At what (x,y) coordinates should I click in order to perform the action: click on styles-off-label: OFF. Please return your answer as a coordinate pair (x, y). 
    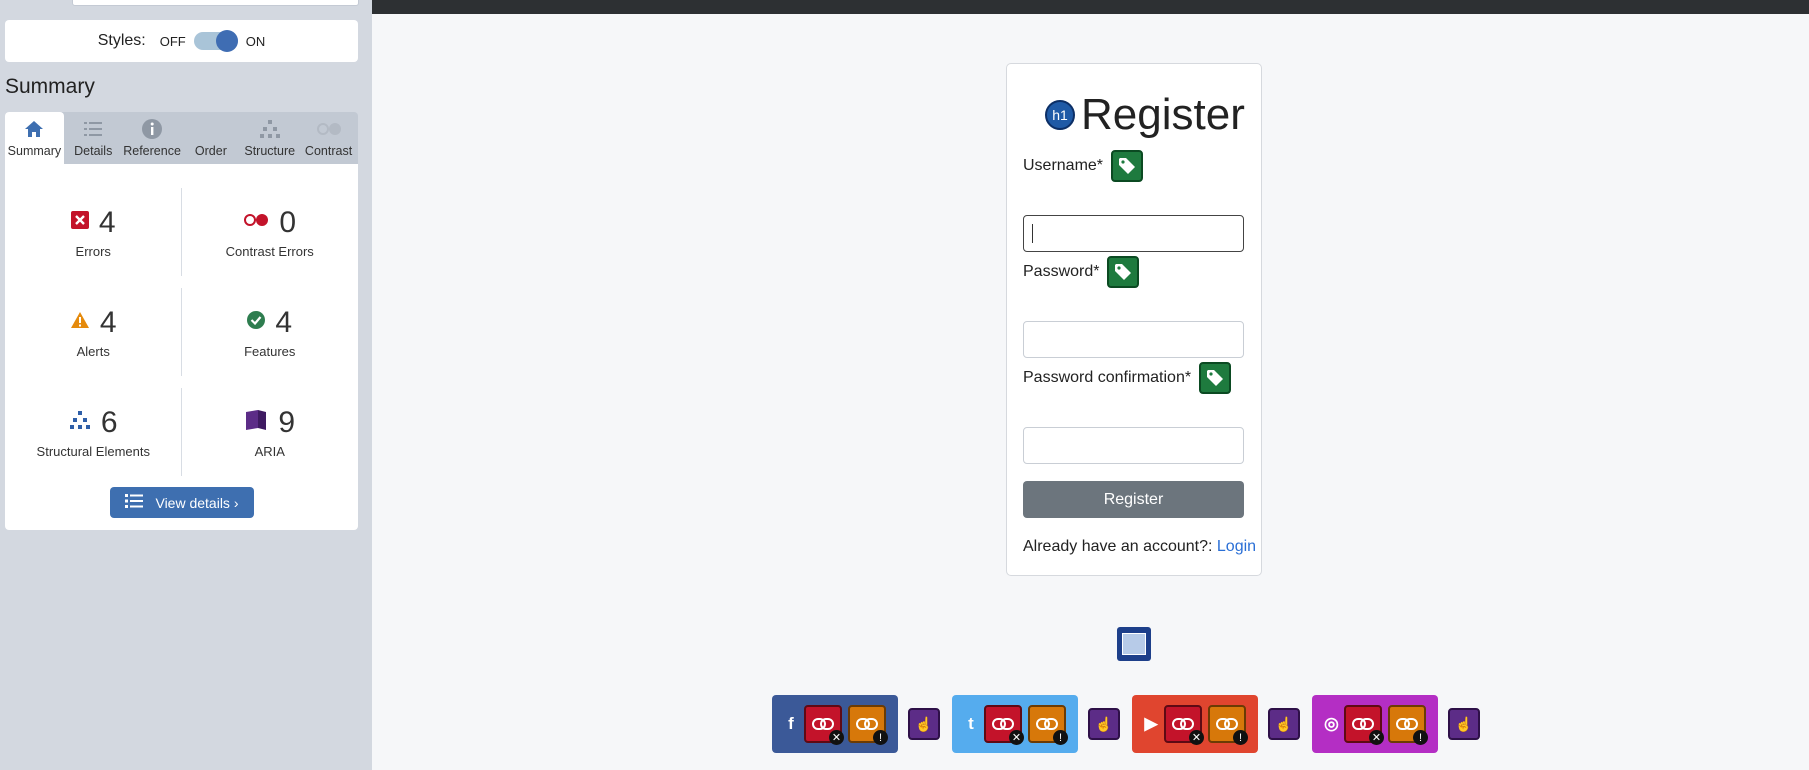
    Looking at the image, I should click on (172, 41).